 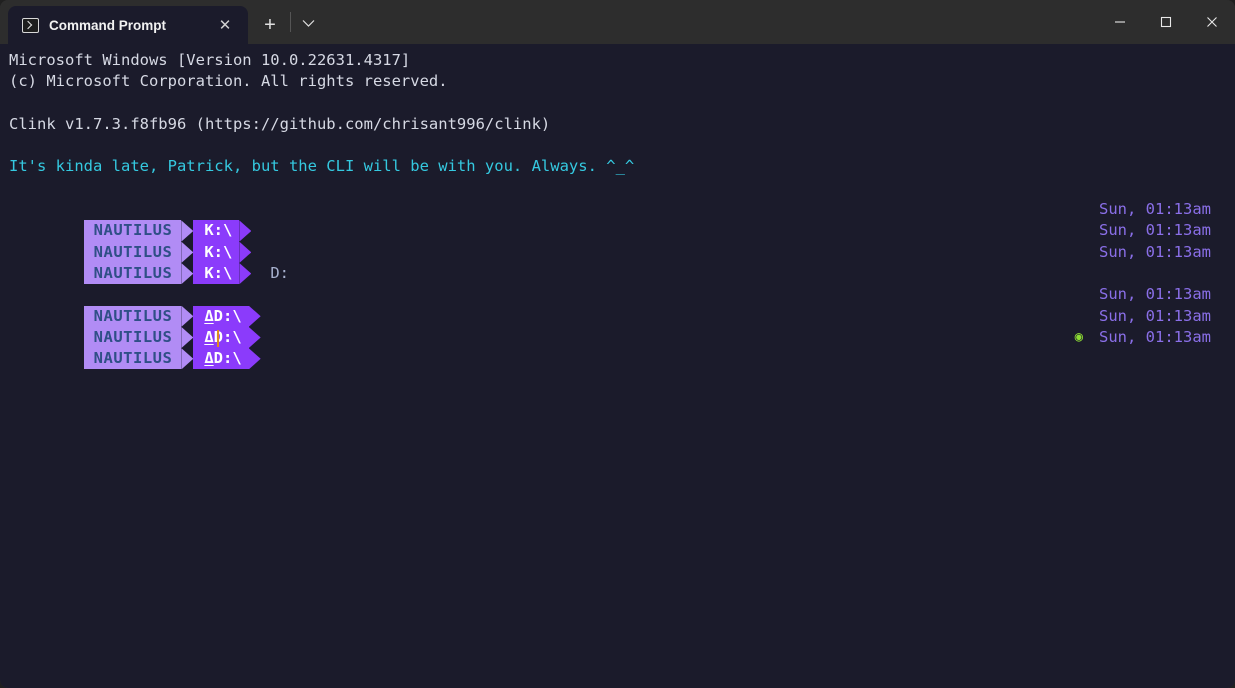 What do you see at coordinates (290, 22) in the screenshot?
I see `tab-divider` at bounding box center [290, 22].